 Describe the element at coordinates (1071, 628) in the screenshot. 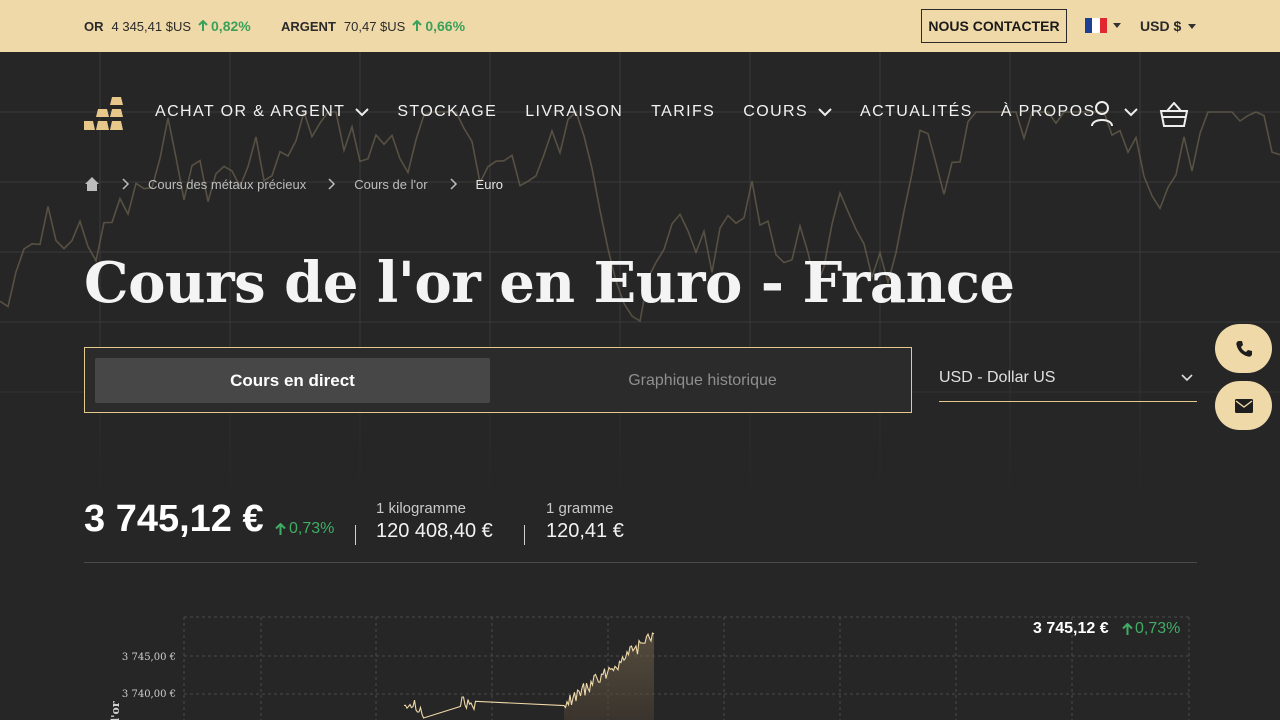

I see `chart-current-price: 3 745,12 €` at that location.